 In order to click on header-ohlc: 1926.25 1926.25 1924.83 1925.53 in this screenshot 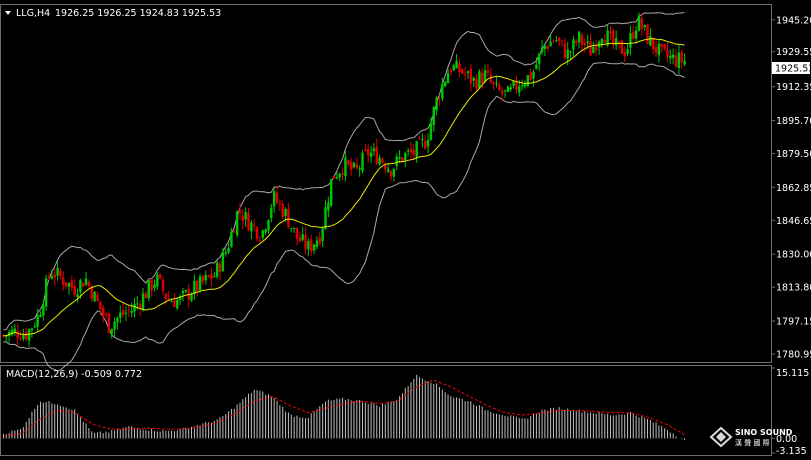, I will do `click(138, 13)`.